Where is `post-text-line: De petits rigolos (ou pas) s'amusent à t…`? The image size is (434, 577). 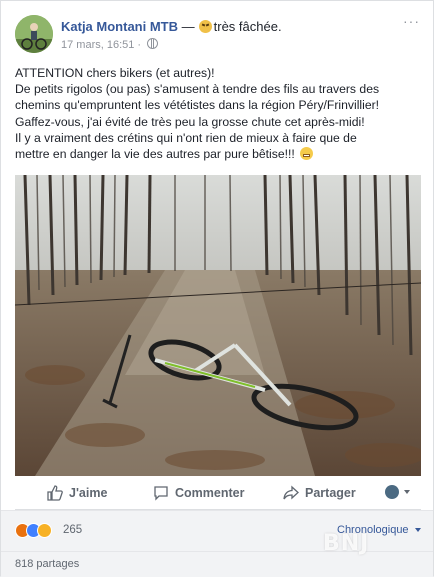
post-text-line: De petits rigolos (ou pas) s'amusent à t… is located at coordinates (197, 89).